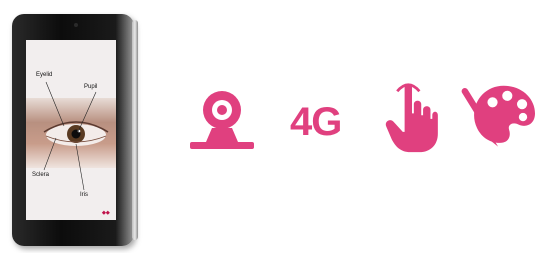 Image resolution: width=556 pixels, height=253 pixels. What do you see at coordinates (411, 118) in the screenshot?
I see `touch-hand-icon` at bounding box center [411, 118].